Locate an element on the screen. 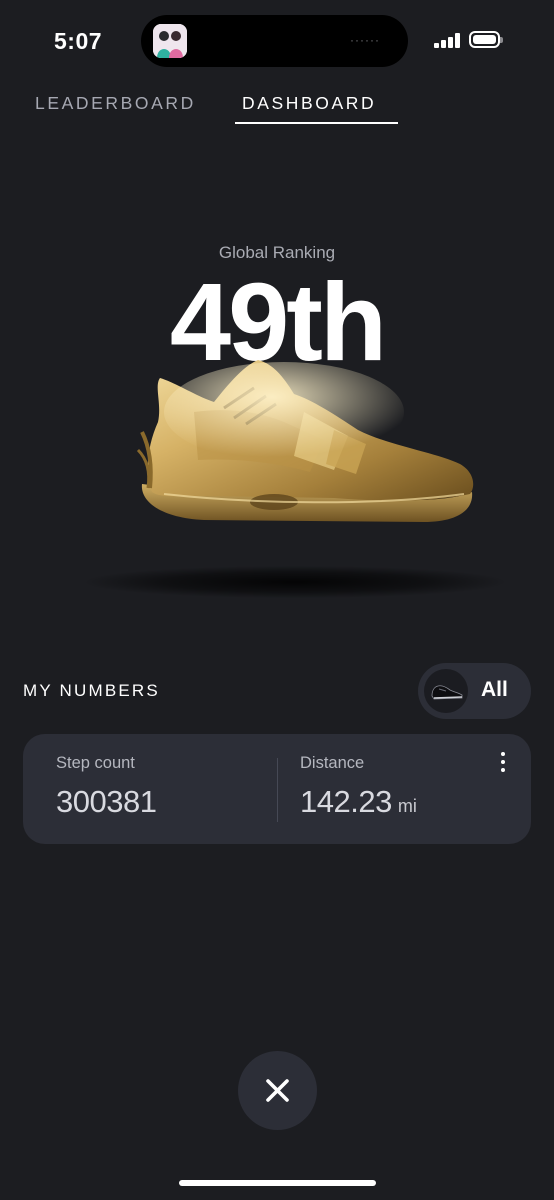 The image size is (554, 1200). distance-label: Distance is located at coordinates (332, 763).